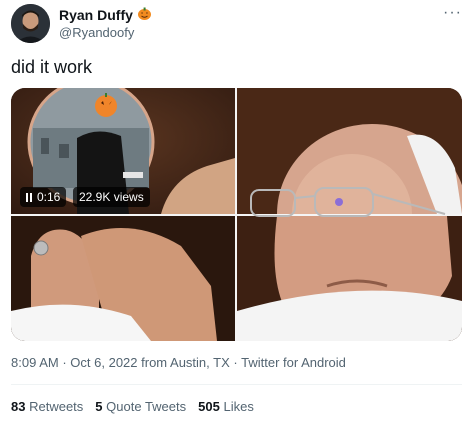 The image size is (474, 421). What do you see at coordinates (348, 202) in the screenshot?
I see `glasses-detail` at bounding box center [348, 202].